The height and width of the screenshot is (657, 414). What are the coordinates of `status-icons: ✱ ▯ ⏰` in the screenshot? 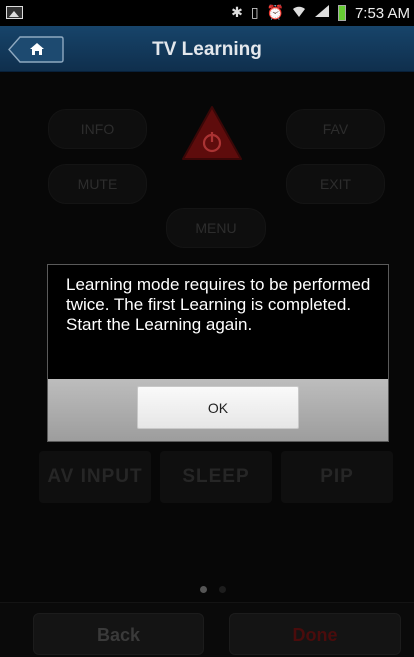 It's located at (288, 13).